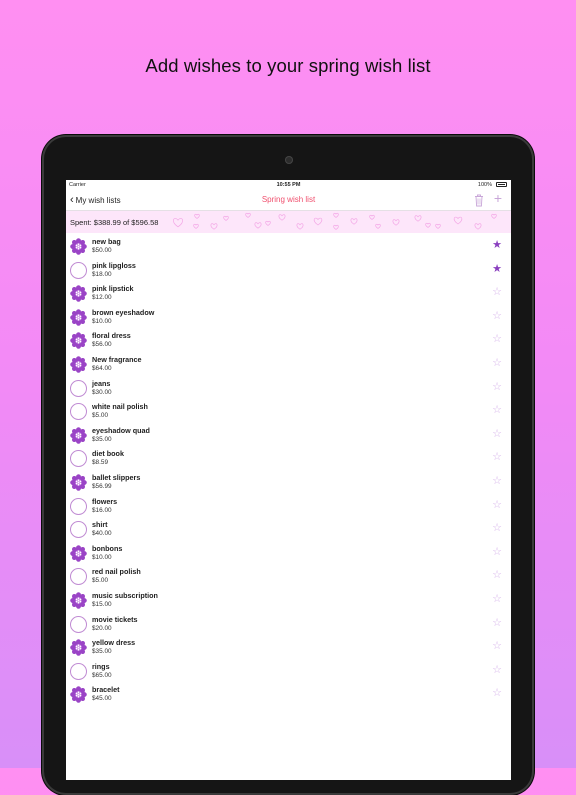 This screenshot has width=576, height=795. Describe the element at coordinates (288, 648) in the screenshot. I see `list-item: yellow dress $35.00 ☆` at that location.